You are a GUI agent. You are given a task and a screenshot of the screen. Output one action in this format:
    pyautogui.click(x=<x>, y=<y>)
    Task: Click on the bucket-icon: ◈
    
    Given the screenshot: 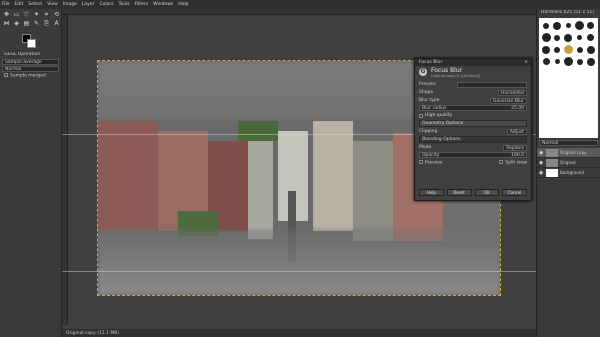 What is the action you would take?
    pyautogui.click(x=16, y=24)
    